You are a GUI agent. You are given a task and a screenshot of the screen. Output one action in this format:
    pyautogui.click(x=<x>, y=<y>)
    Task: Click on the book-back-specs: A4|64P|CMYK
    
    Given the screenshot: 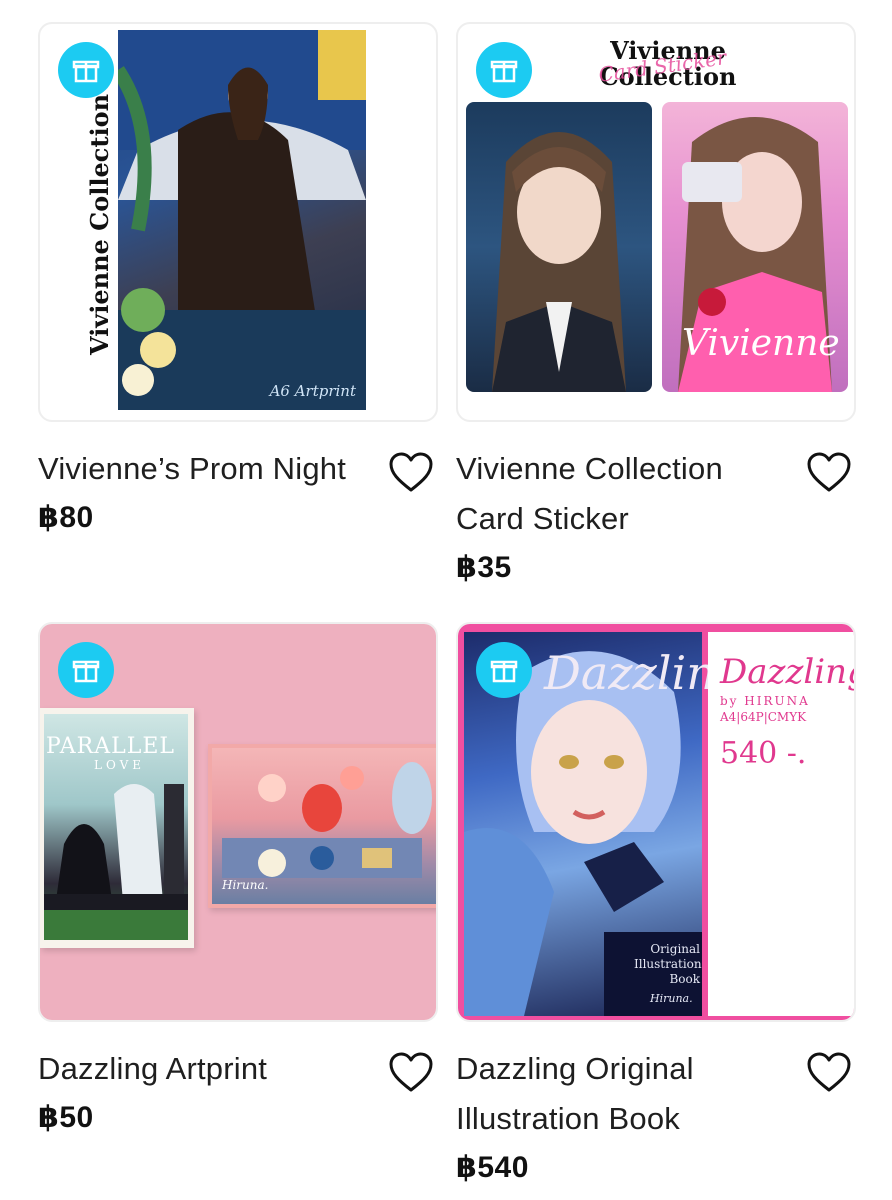 What is the action you would take?
    pyautogui.click(x=763, y=717)
    